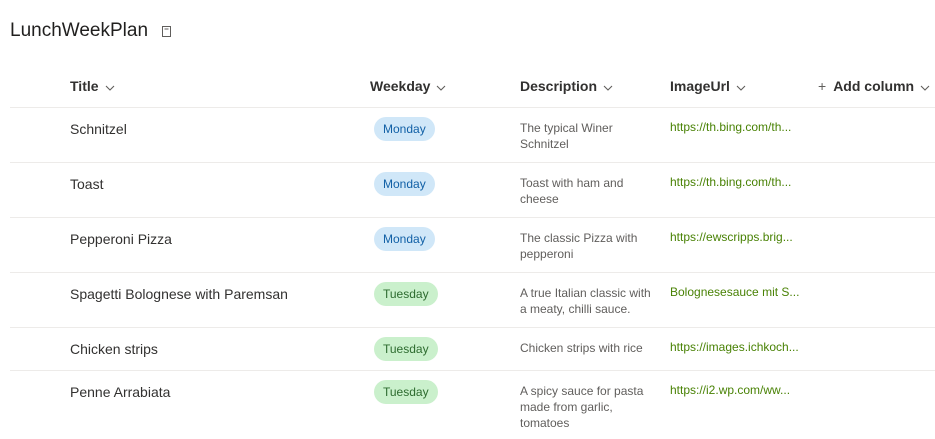 The image size is (935, 439). I want to click on column-header-description: Description, so click(566, 86).